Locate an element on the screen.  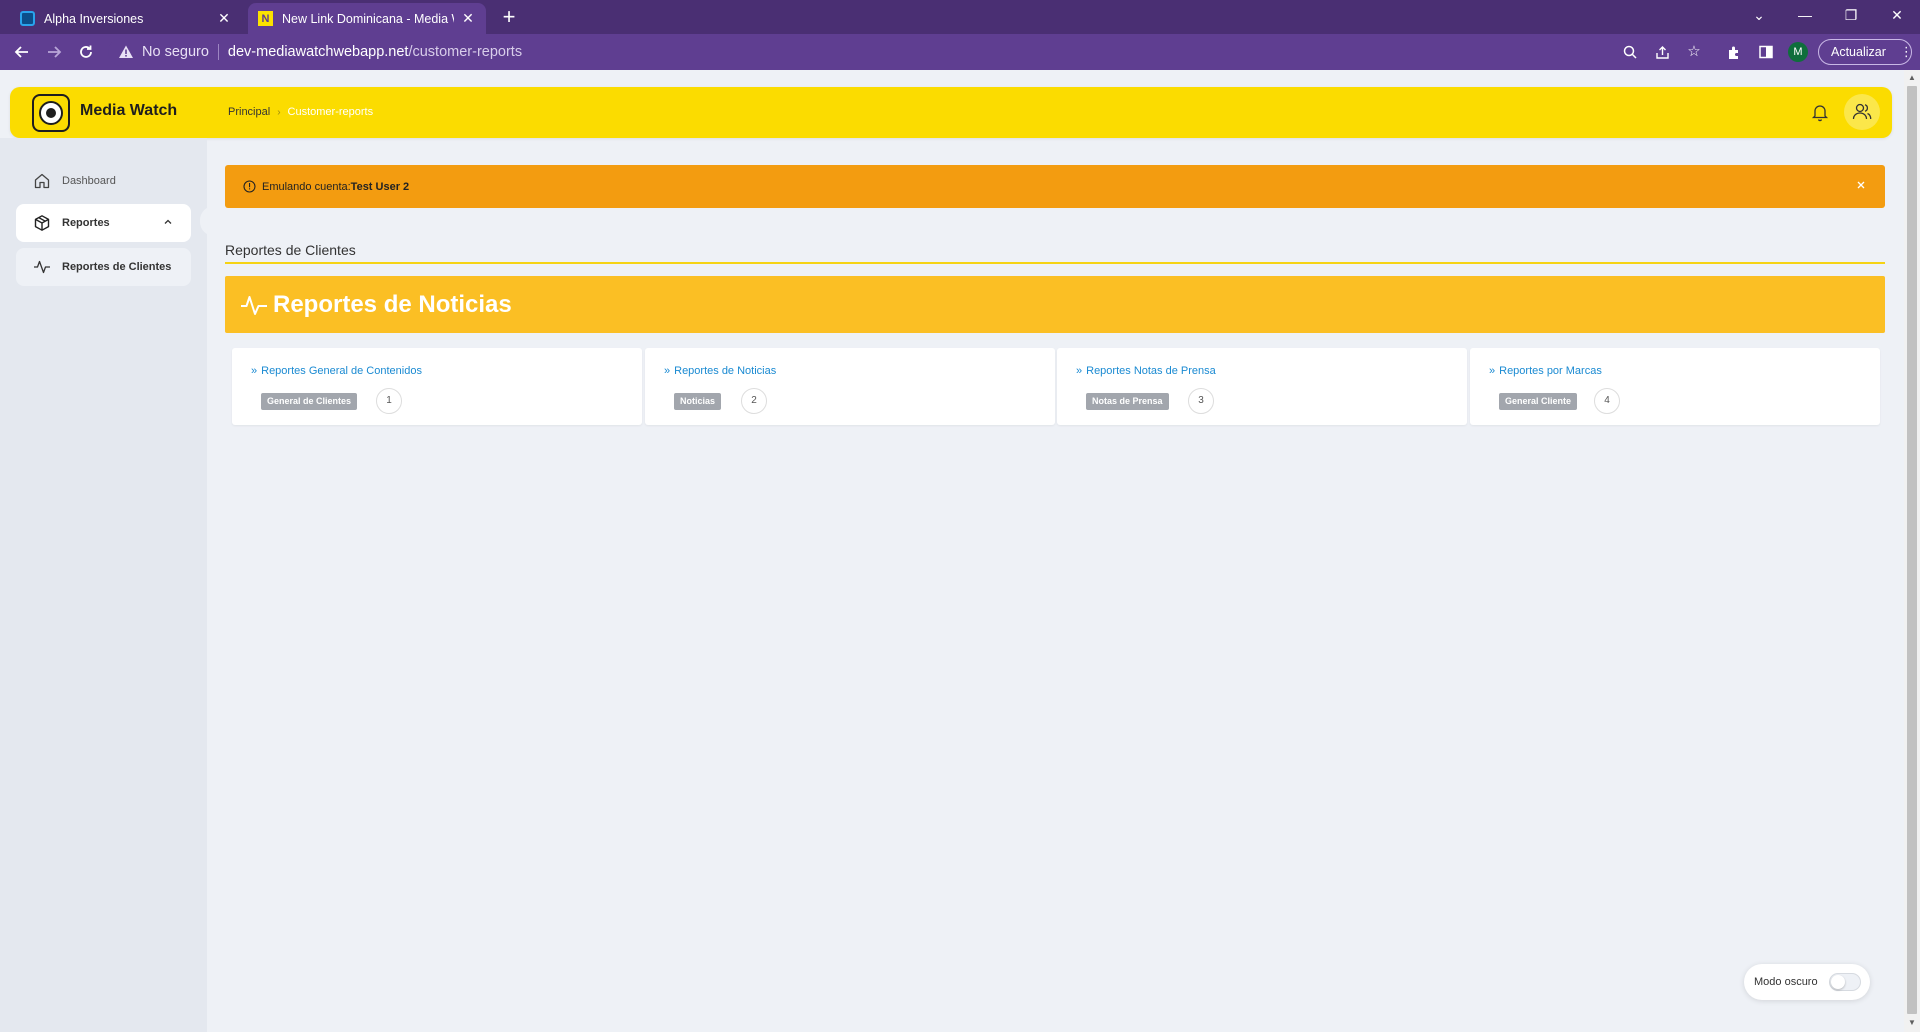
app-header: Media Watch Principal › Customer-reports is located at coordinates (951, 112).